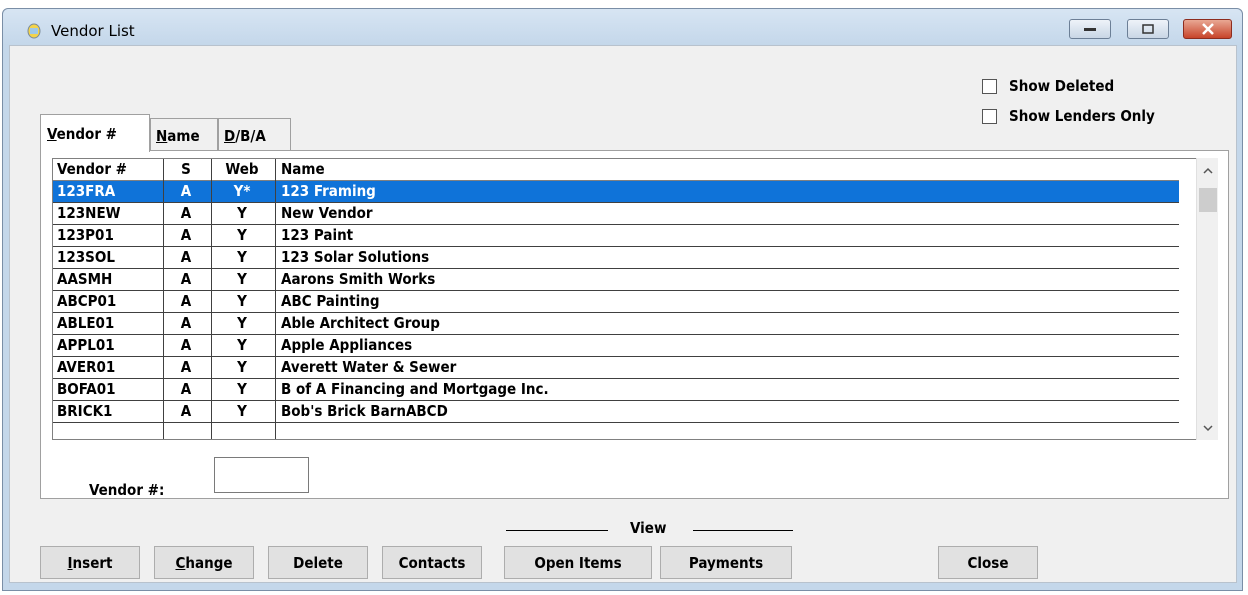  I want to click on column-header-s: S, so click(186, 169).